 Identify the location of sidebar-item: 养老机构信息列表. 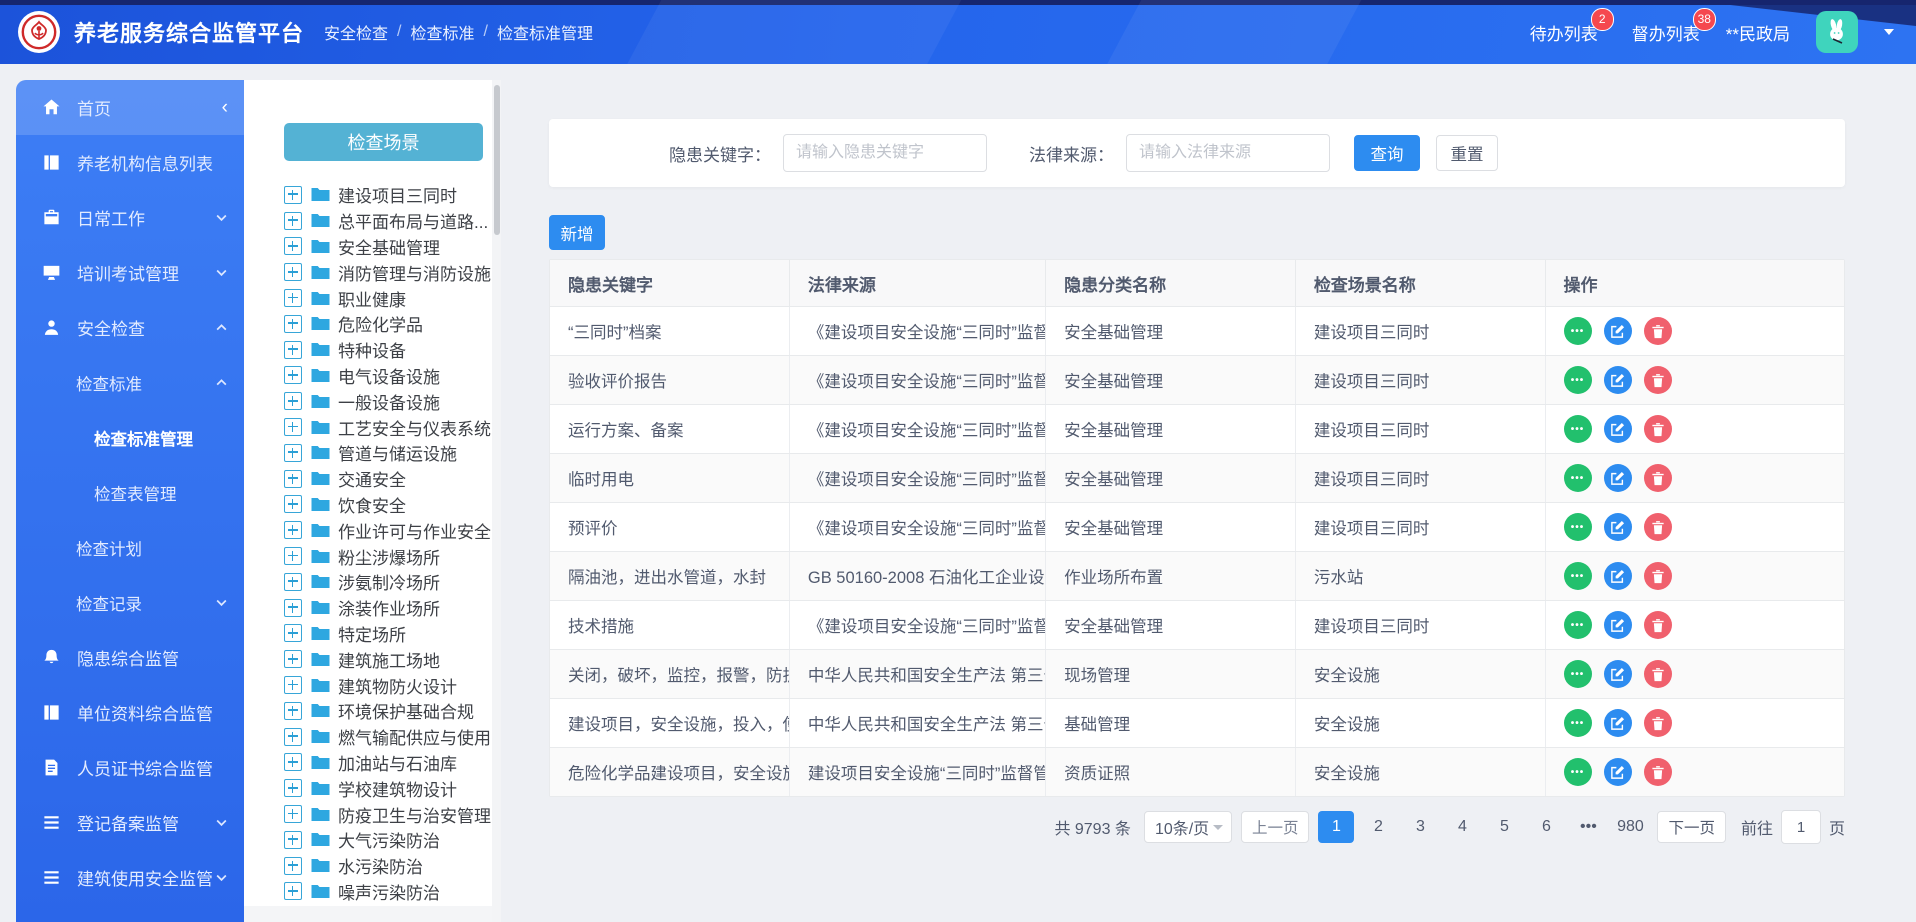
(130, 162).